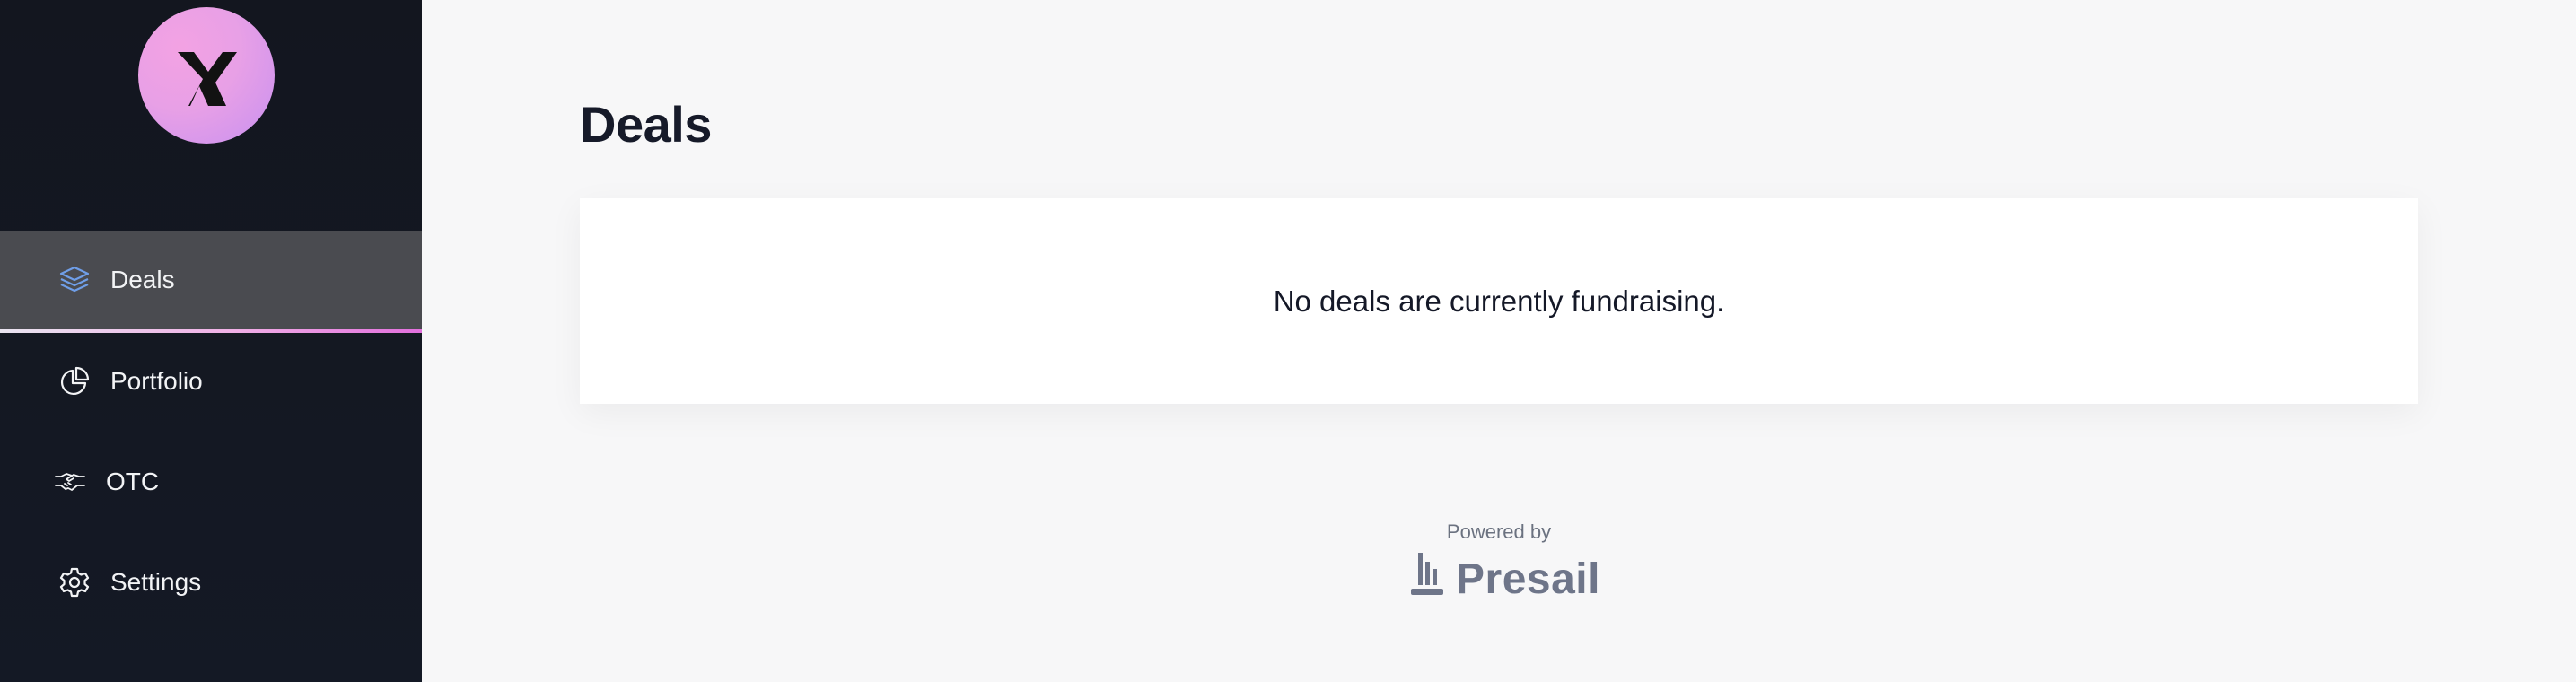 The image size is (2576, 682). Describe the element at coordinates (156, 381) in the screenshot. I see `sidebar-item-label: Portfolio` at that location.